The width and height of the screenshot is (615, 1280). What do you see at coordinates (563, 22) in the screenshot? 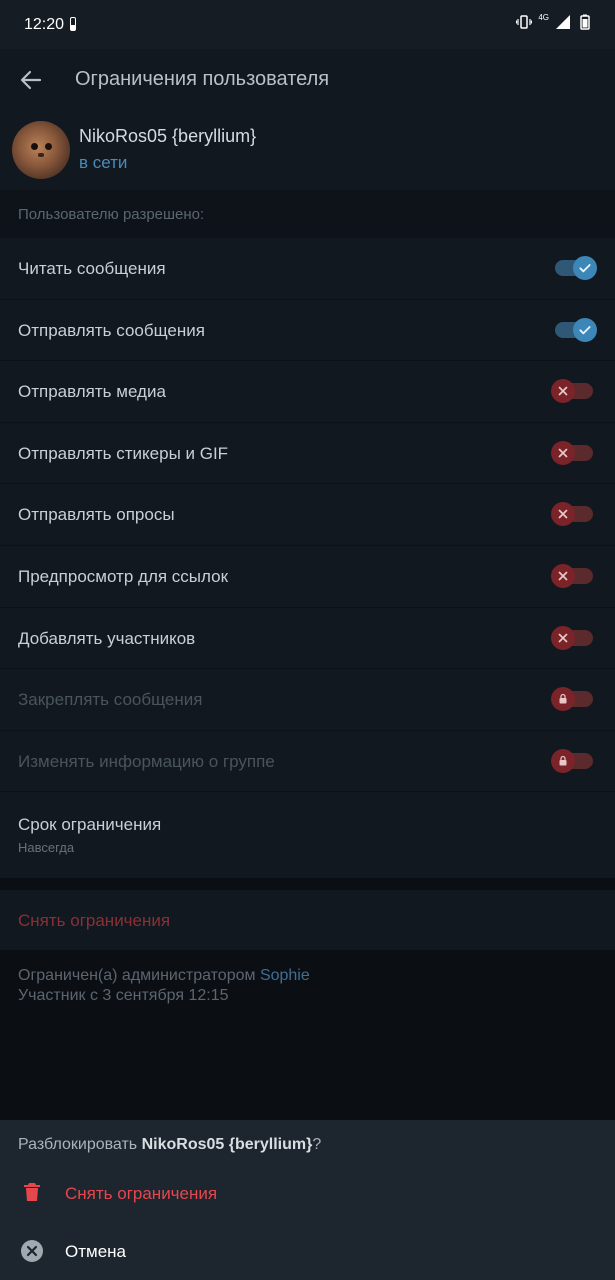
I see `signal-icon` at bounding box center [563, 22].